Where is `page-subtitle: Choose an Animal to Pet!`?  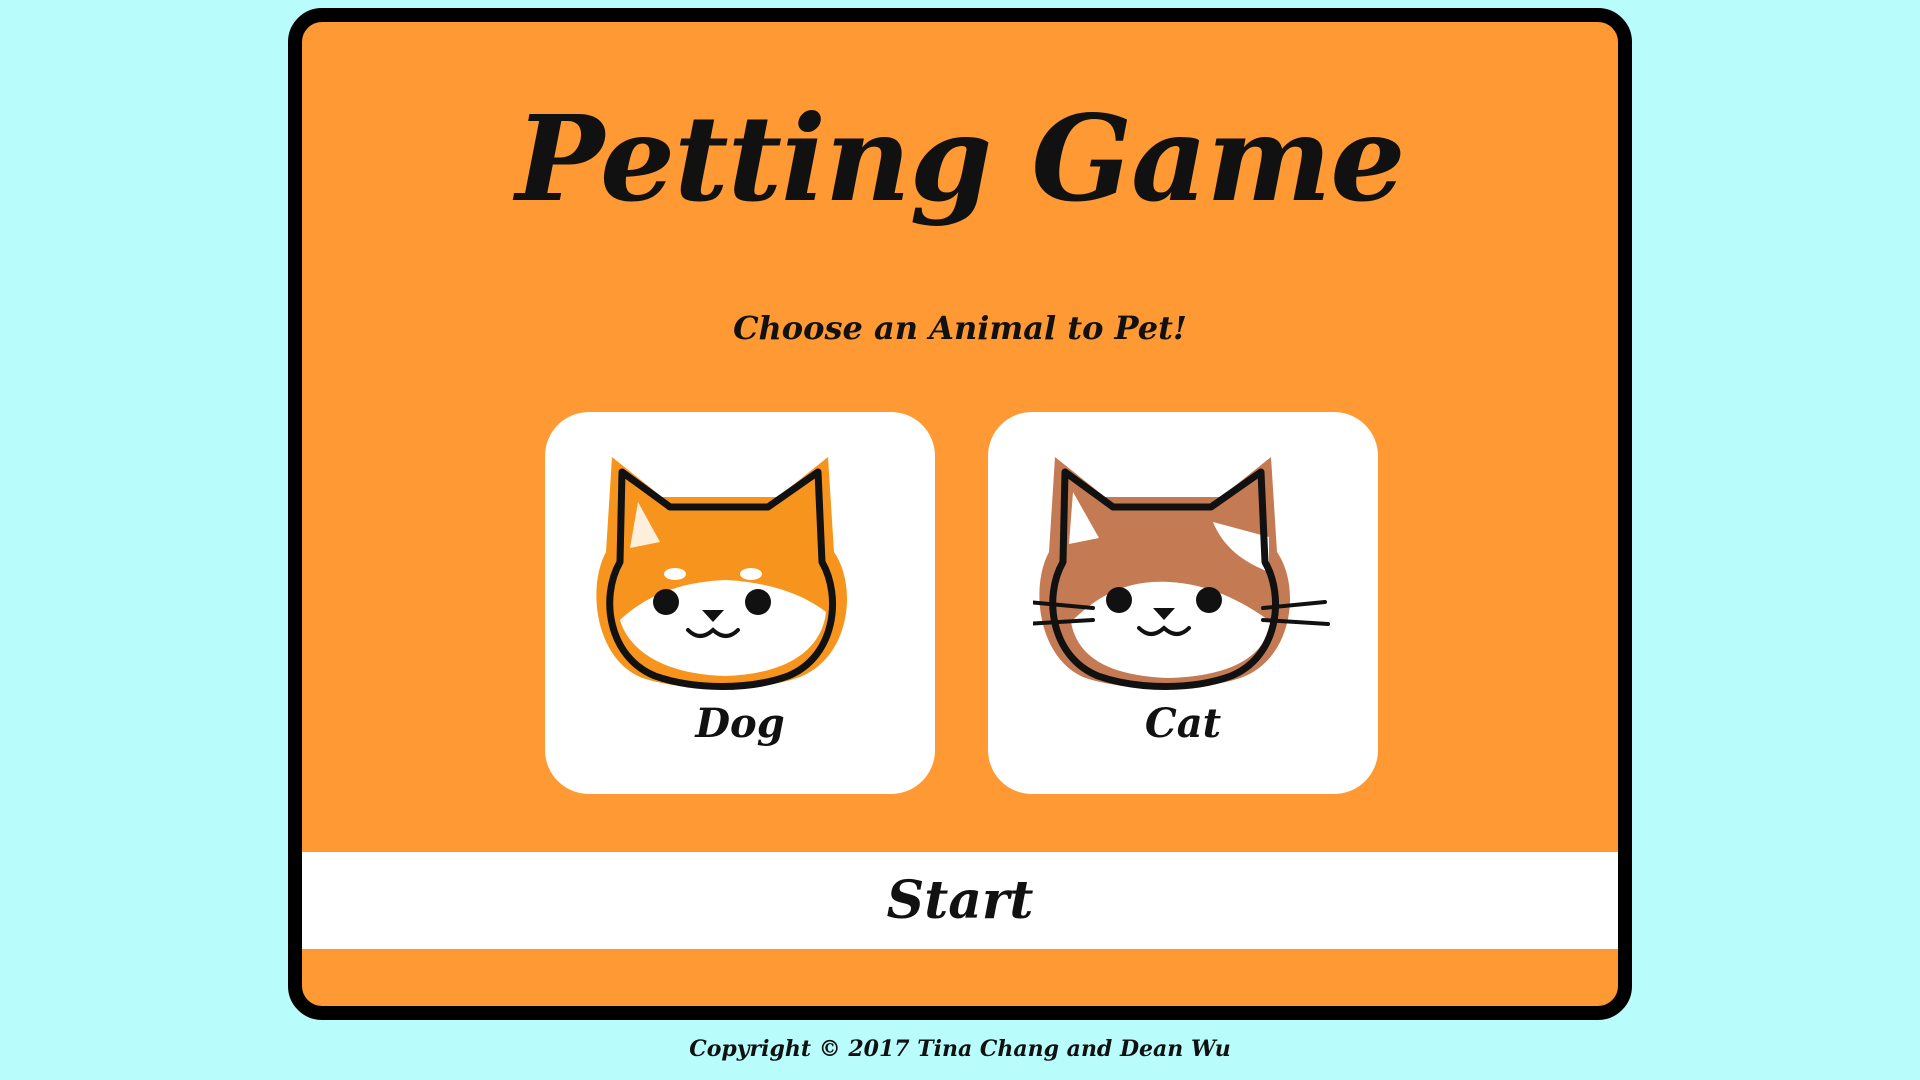
page-subtitle: Choose an Animal to Pet! is located at coordinates (960, 328).